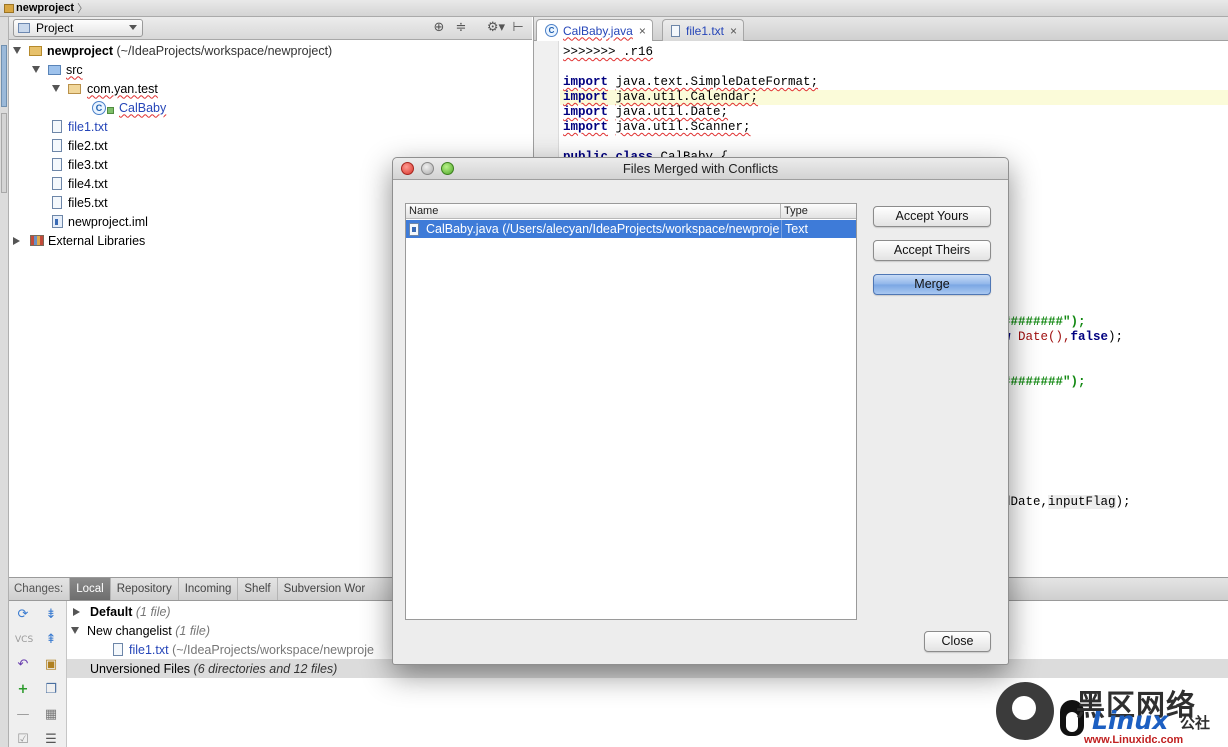 The image size is (1228, 747). Describe the element at coordinates (24, 640) in the screenshot. I see `vcs-icon: VCS` at that location.